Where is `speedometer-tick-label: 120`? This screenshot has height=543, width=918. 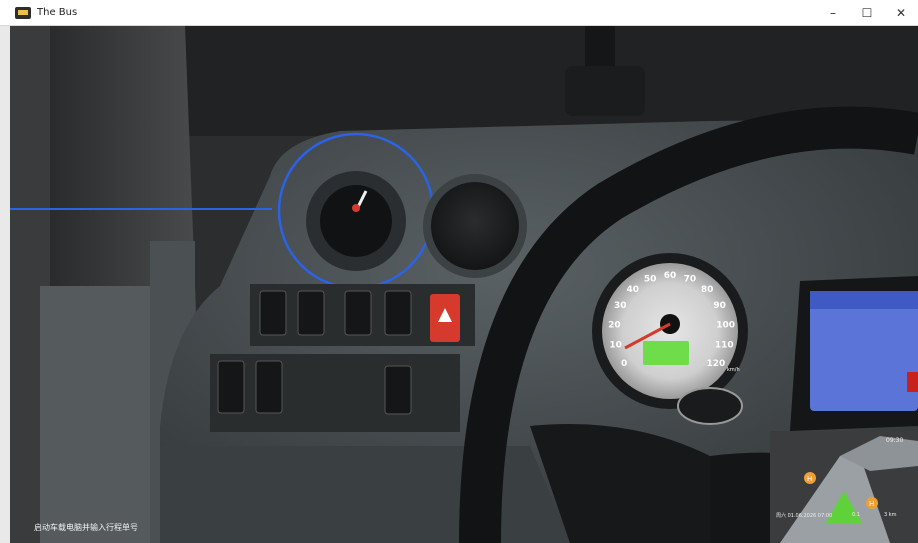
speedometer-tick-label: 120 is located at coordinates (716, 364).